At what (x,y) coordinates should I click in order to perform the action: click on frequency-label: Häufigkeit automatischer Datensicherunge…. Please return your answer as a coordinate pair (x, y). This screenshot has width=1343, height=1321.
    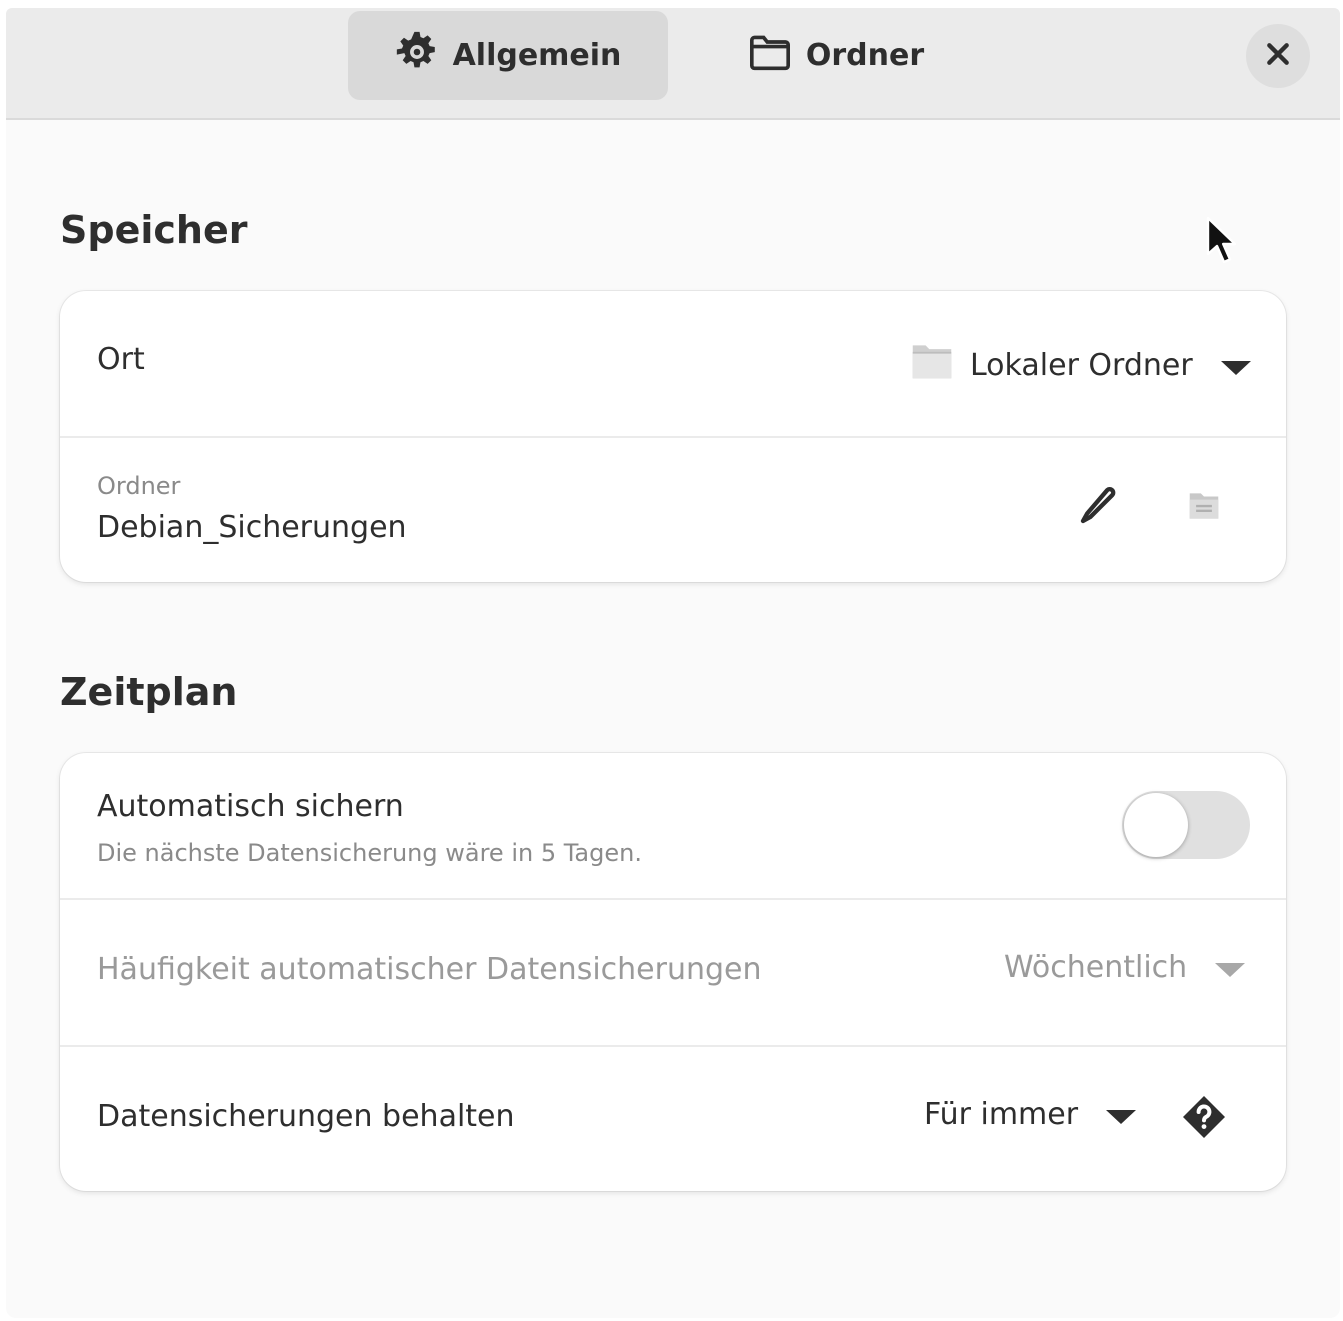
    Looking at the image, I should click on (429, 969).